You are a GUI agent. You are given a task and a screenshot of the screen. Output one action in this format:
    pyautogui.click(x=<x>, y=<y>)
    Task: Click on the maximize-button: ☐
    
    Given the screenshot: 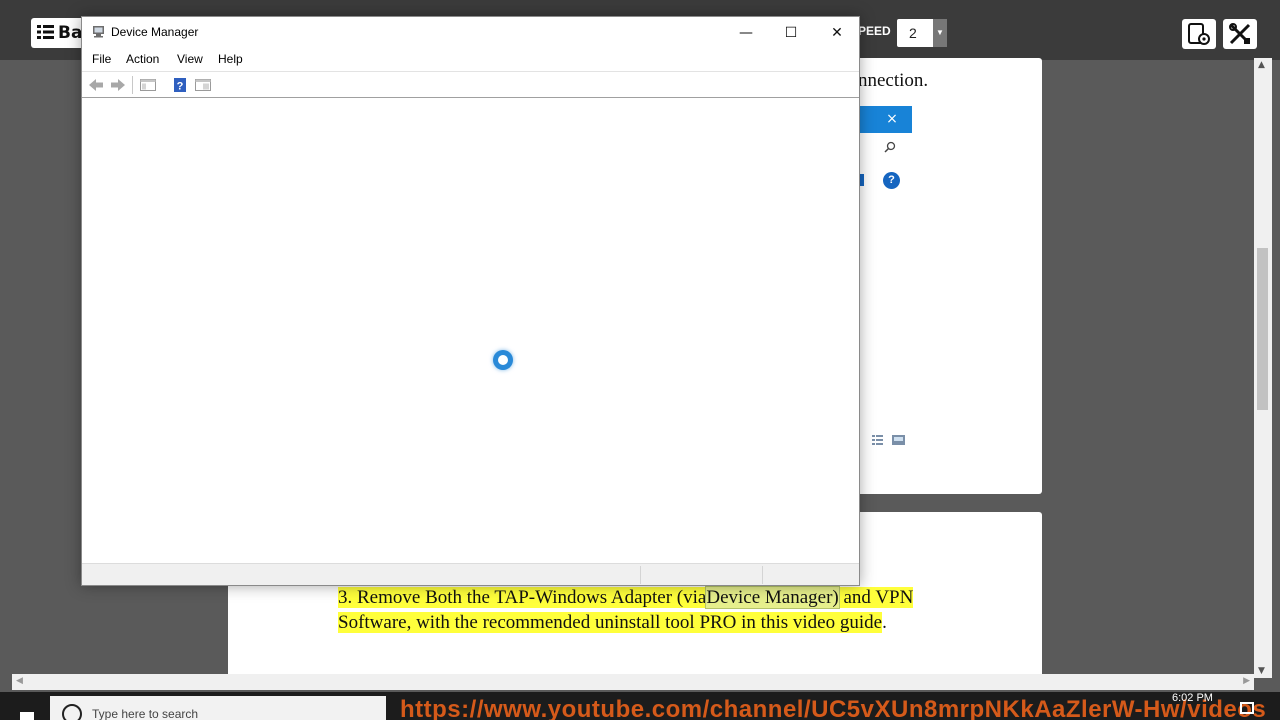 What is the action you would take?
    pyautogui.click(x=791, y=33)
    